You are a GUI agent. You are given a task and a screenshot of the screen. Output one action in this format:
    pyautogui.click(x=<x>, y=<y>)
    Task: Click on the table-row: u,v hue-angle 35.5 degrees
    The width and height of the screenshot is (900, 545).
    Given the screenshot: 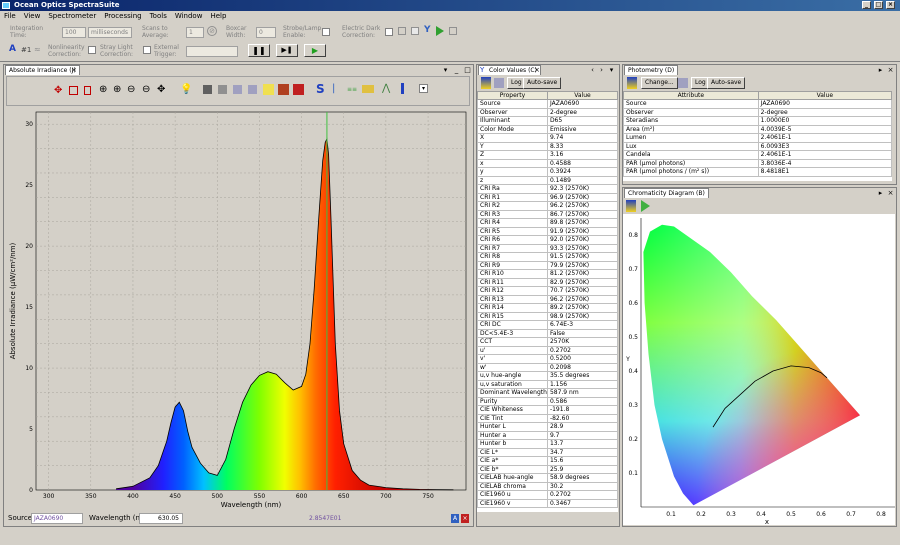 What is the action you would take?
    pyautogui.click(x=547, y=376)
    